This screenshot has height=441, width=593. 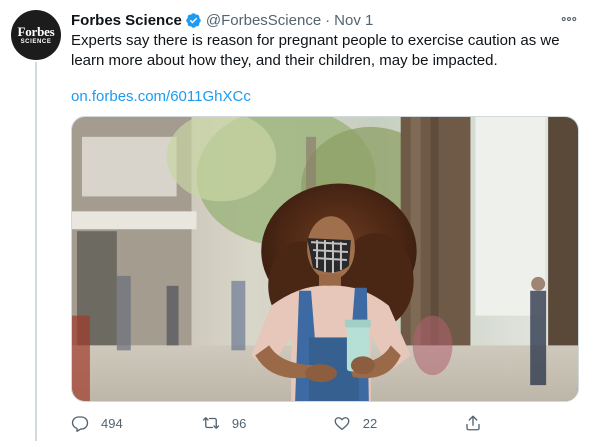 I want to click on author-name: Forbes Science, so click(x=126, y=20).